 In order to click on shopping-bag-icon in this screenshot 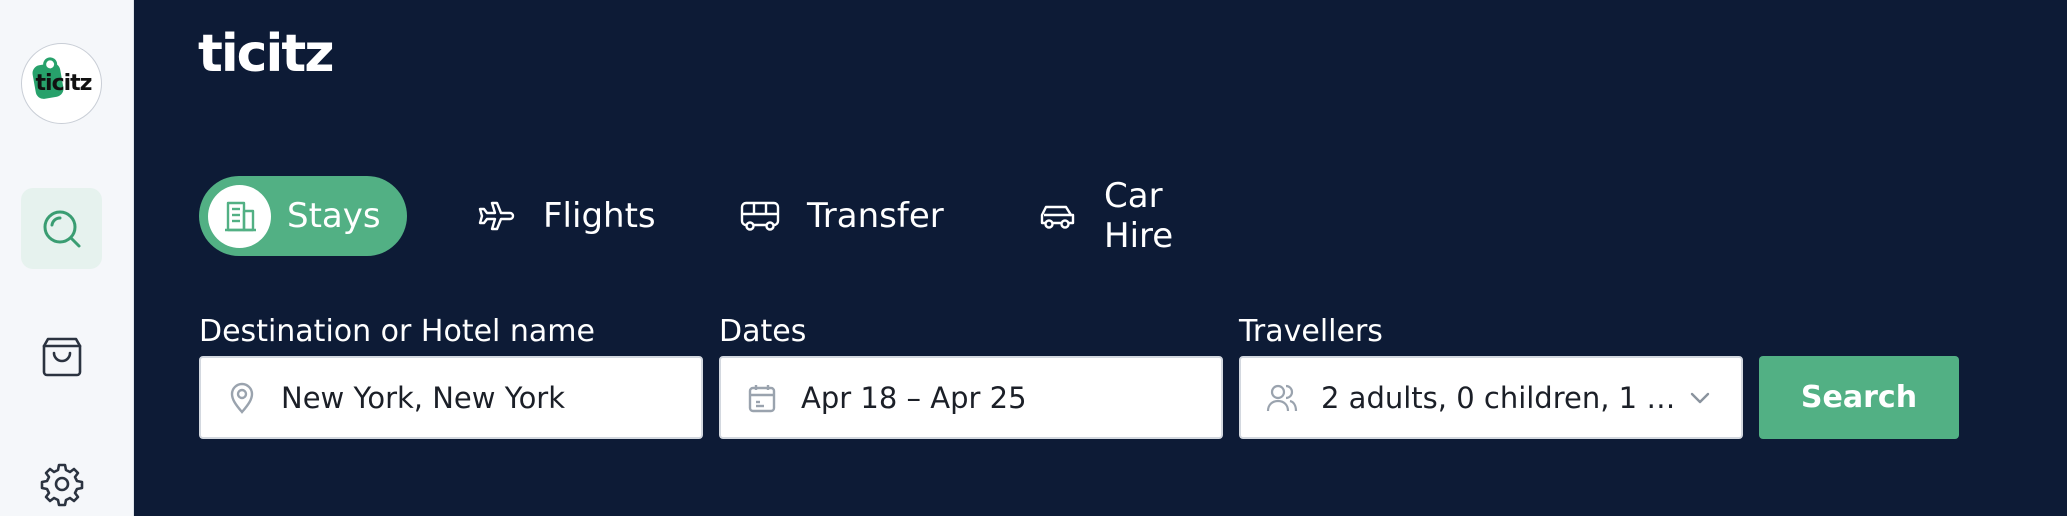, I will do `click(61, 356)`.